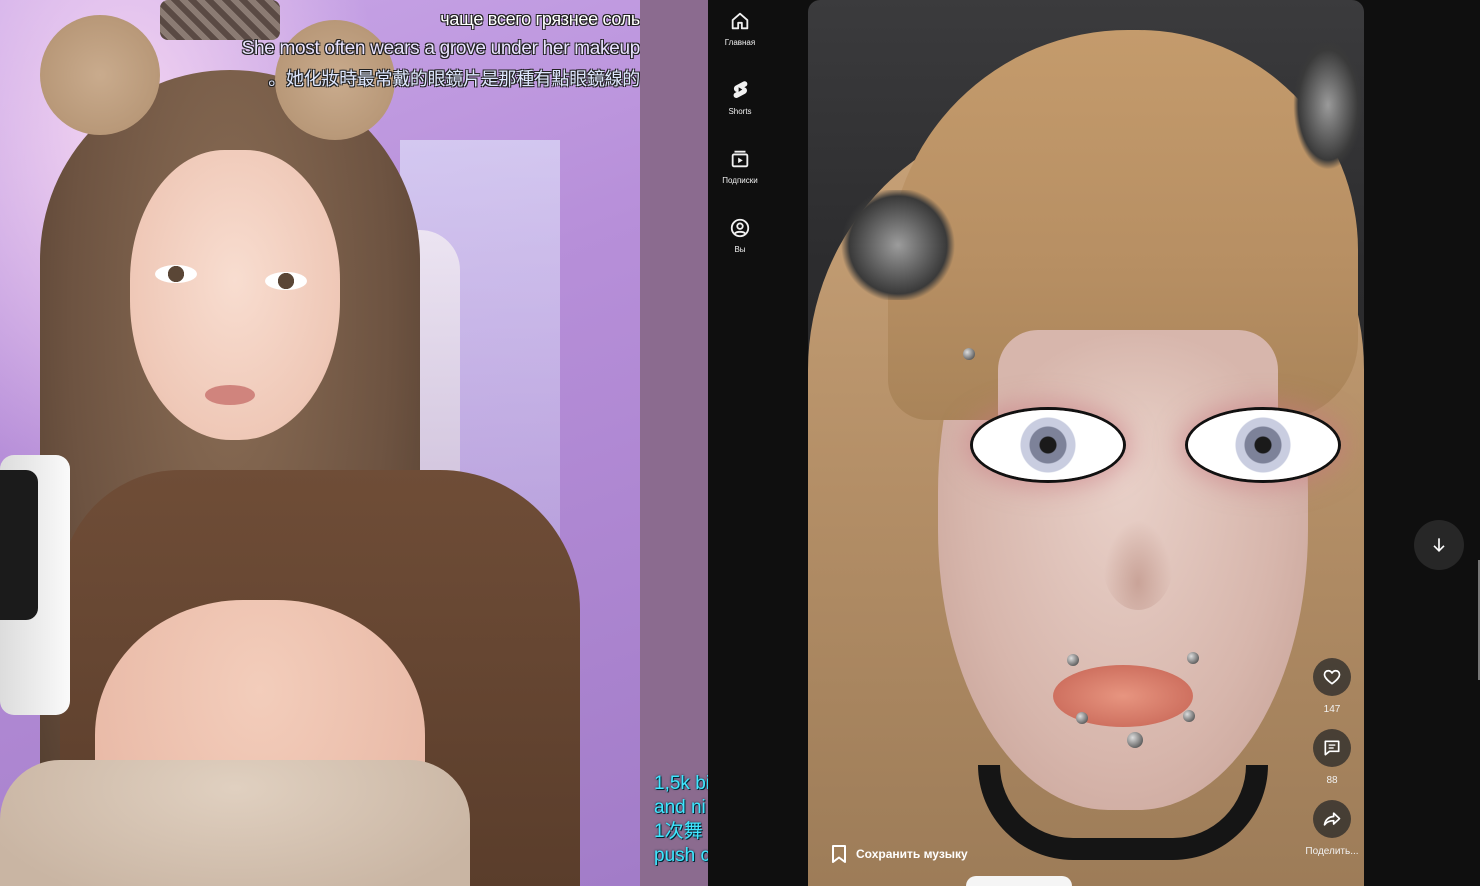  I want to click on nav-you-label: Вы, so click(740, 249).